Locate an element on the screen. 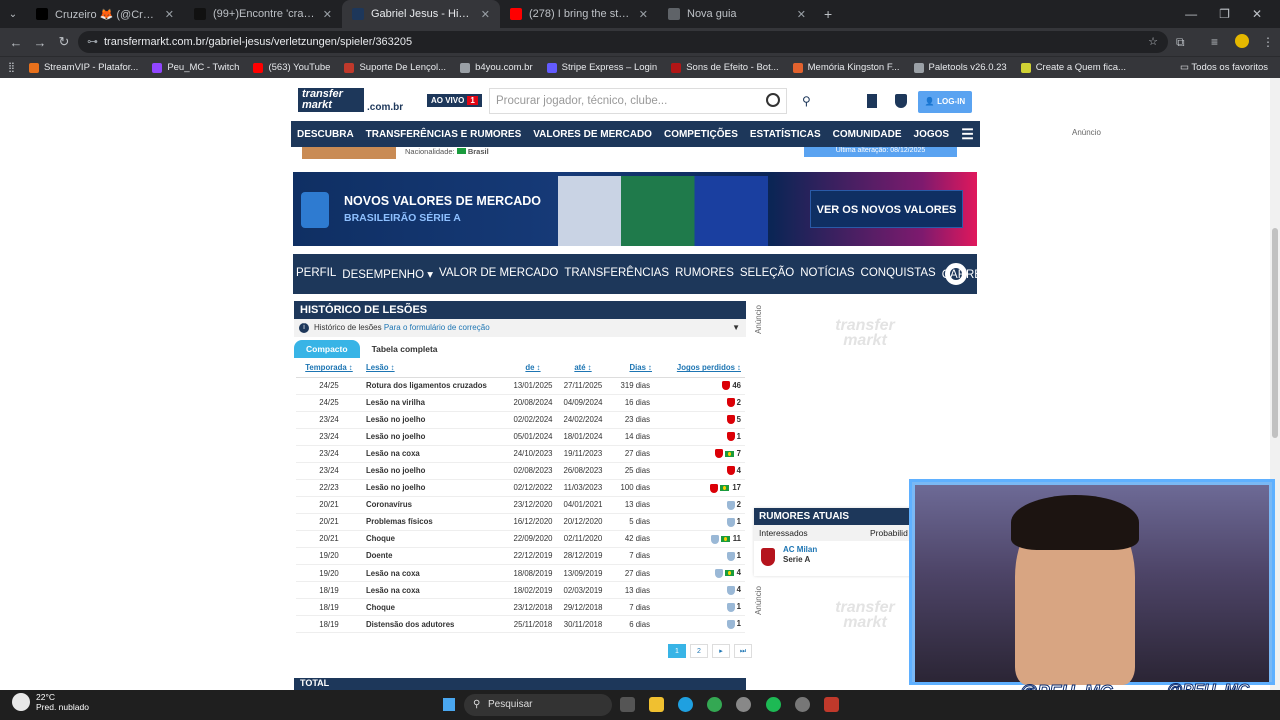  weather-widget: 22°C Pred. nublado is located at coordinates (50, 702).